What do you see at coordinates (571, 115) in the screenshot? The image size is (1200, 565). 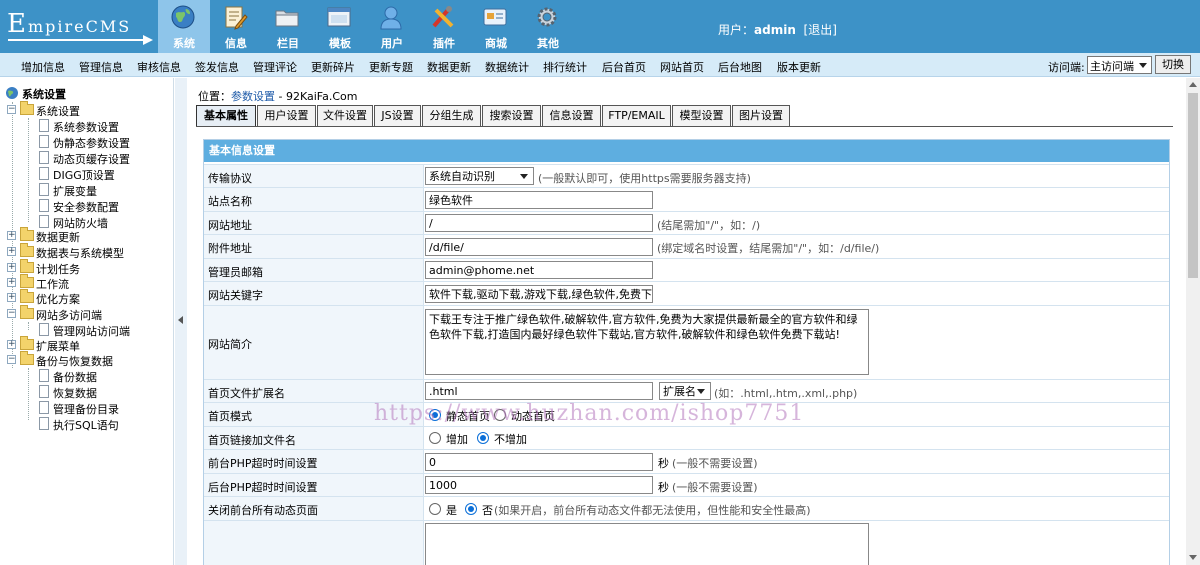 I see `tab-info: 信息设置` at bounding box center [571, 115].